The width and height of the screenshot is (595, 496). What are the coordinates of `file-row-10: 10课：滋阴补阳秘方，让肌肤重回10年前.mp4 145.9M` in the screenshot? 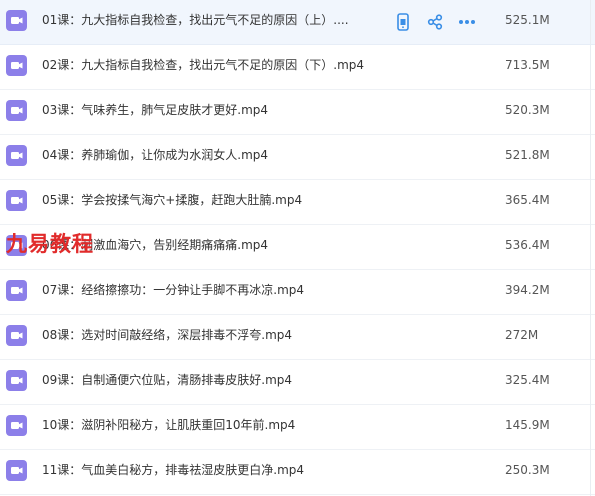 It's located at (297, 427).